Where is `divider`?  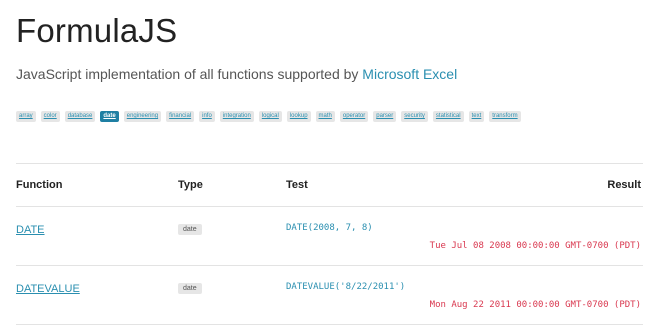
divider is located at coordinates (329, 324).